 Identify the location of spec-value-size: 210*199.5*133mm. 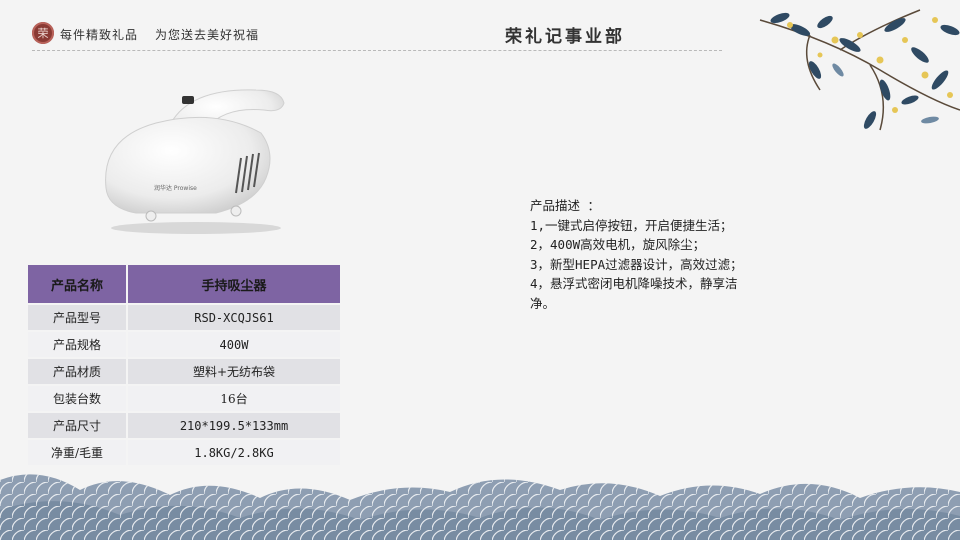
(234, 425).